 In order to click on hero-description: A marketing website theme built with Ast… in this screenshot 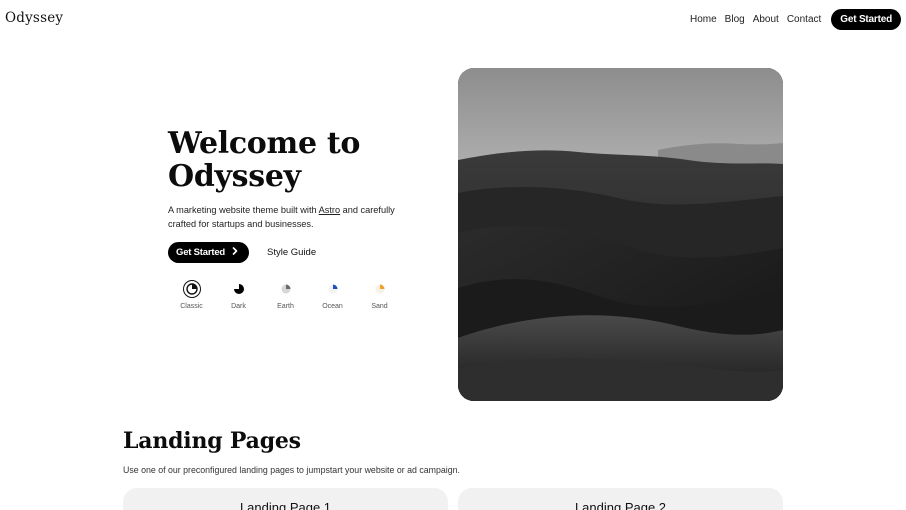, I will do `click(288, 217)`.